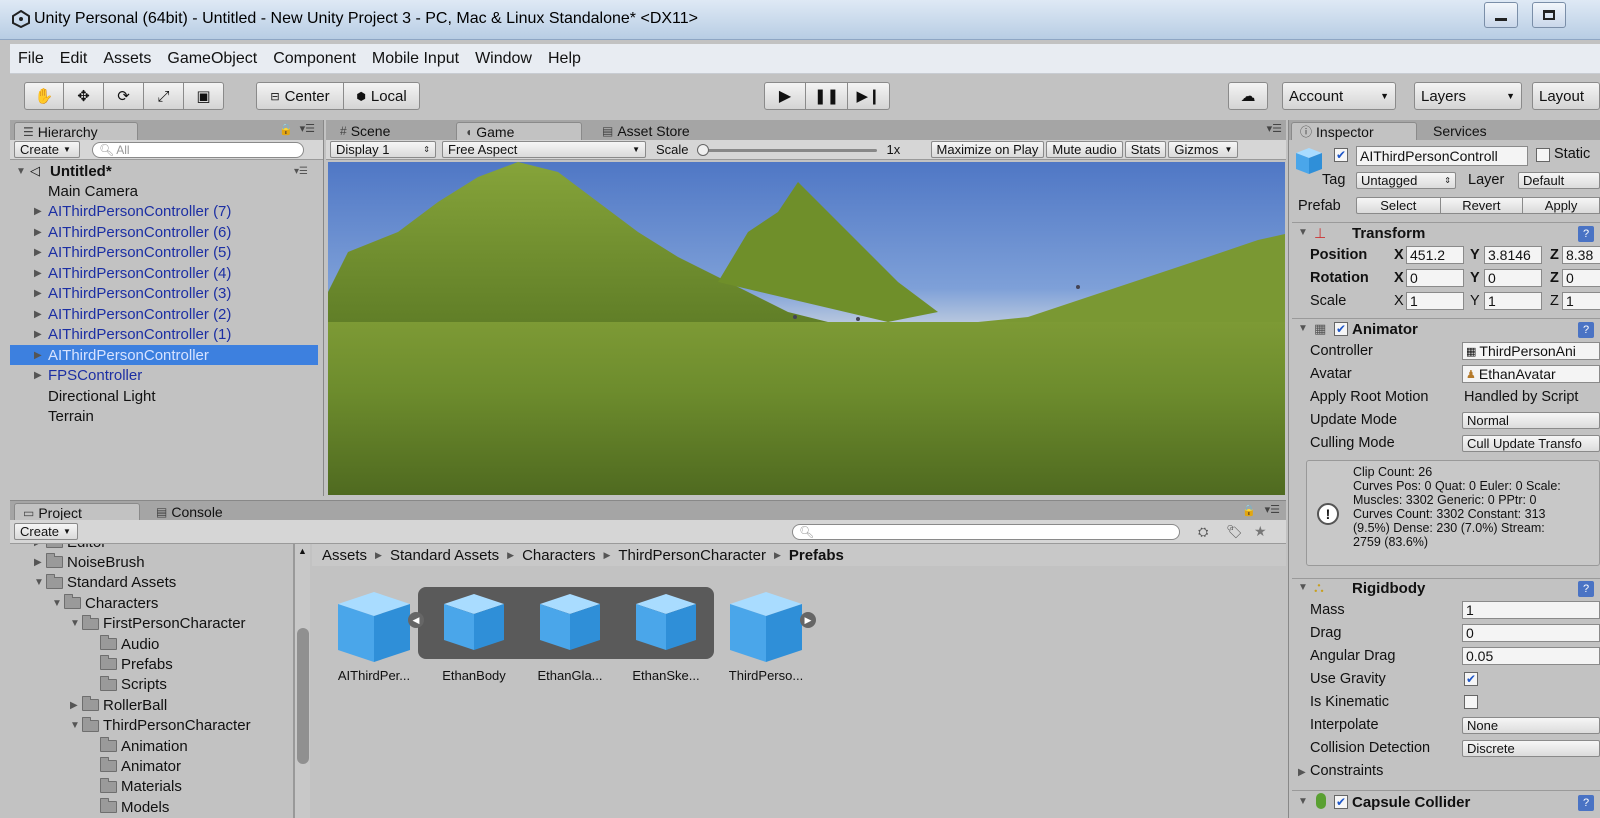 The image size is (1600, 818). Describe the element at coordinates (383, 149) in the screenshot. I see `display-select: Display 1 ⇕` at that location.